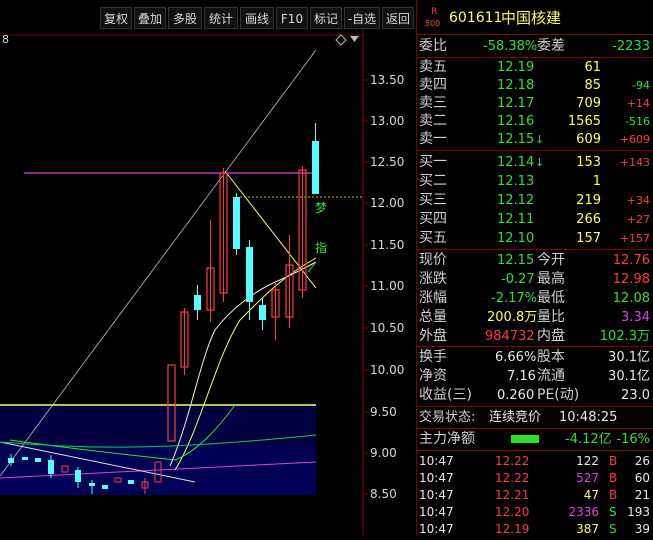 This screenshot has height=540, width=653. I want to click on bid-row-3: 买三 12.12 219 +34, so click(535, 200).